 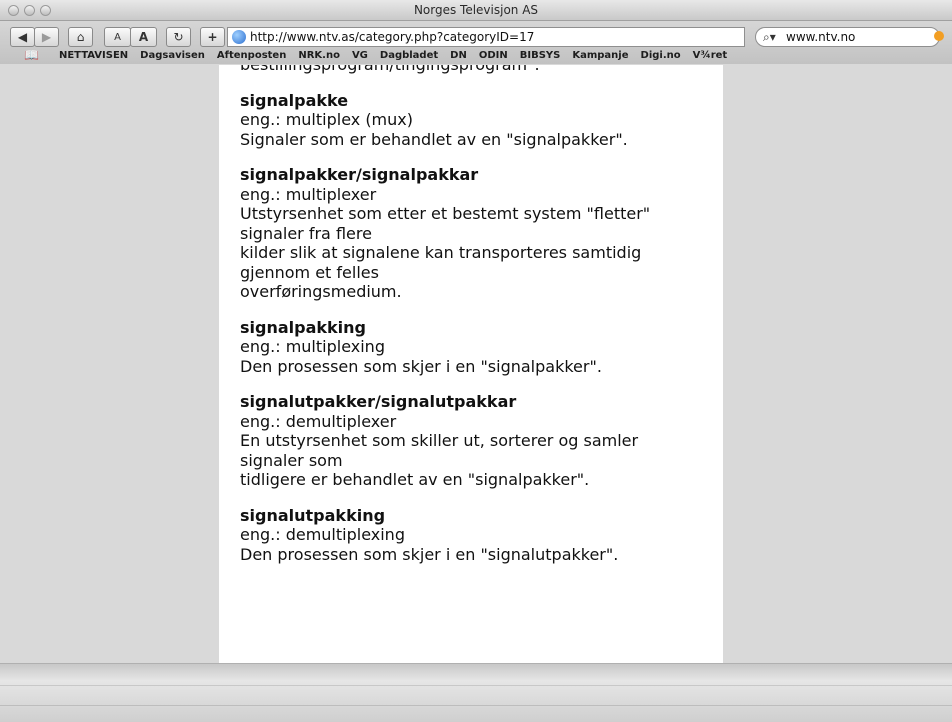 I want to click on entry-term: signalpakke, so click(x=294, y=100).